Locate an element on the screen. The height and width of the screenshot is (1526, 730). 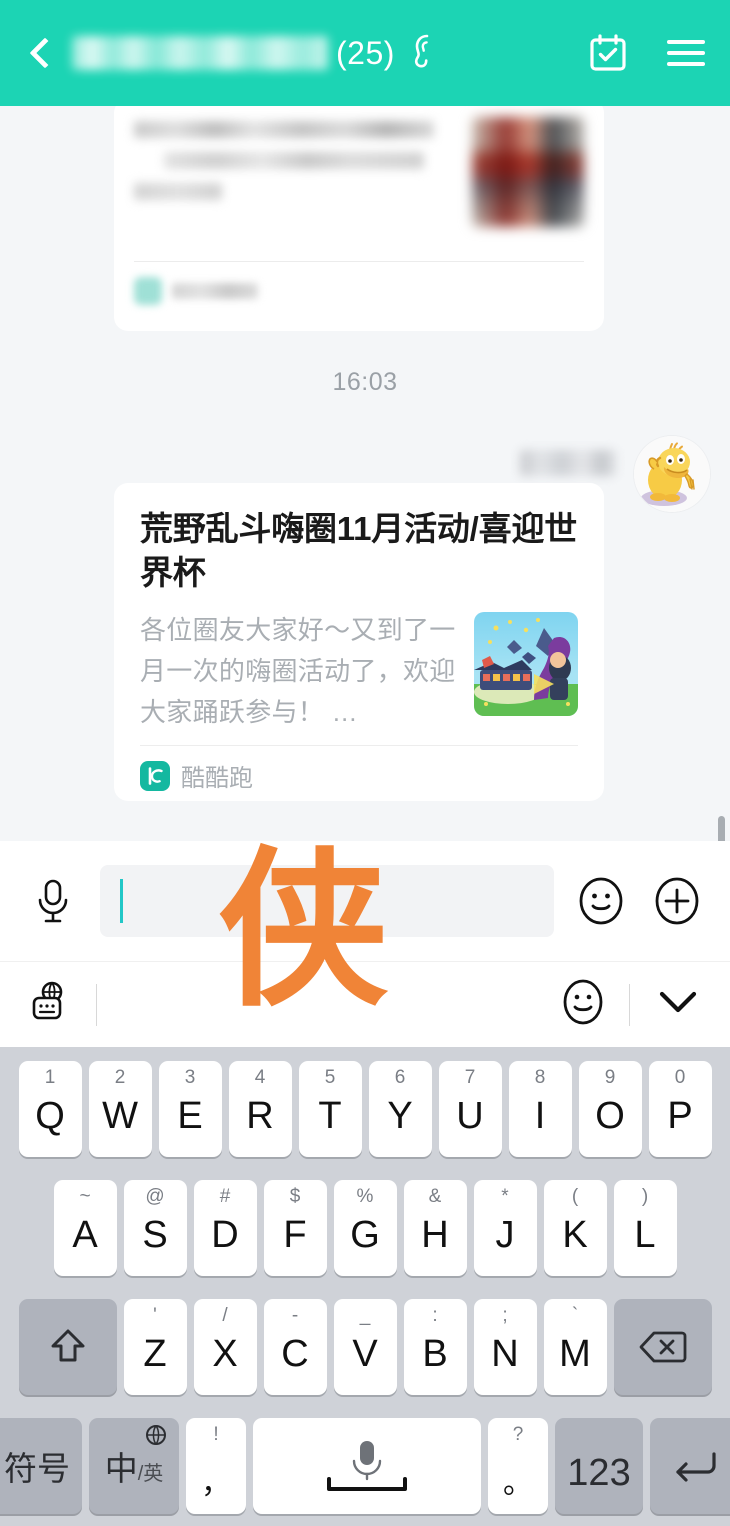
key-g: % G is located at coordinates (365, 1228).